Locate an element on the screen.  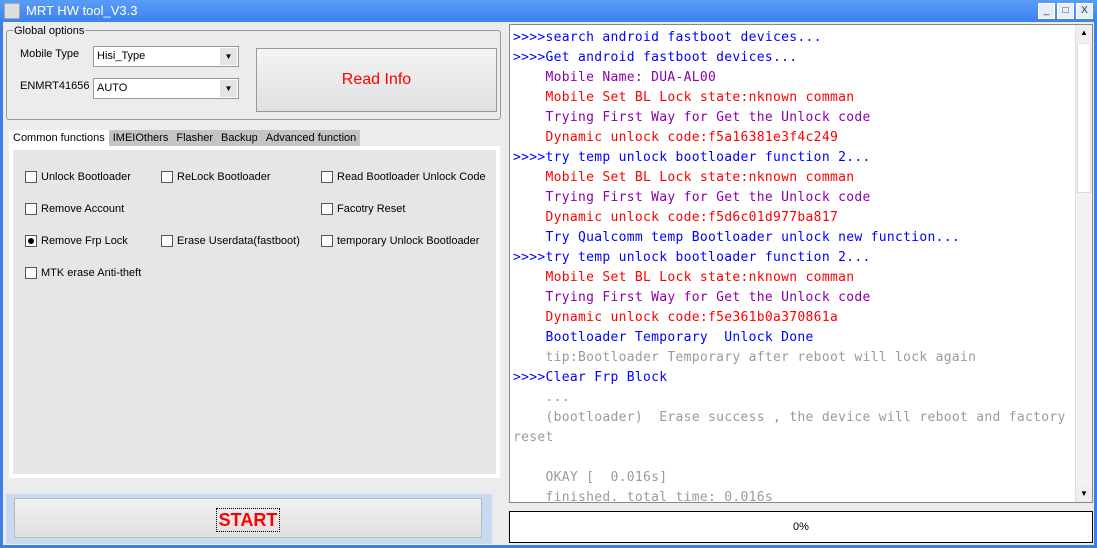
tab-imei-others: IMEIOthers is located at coordinates (141, 138).